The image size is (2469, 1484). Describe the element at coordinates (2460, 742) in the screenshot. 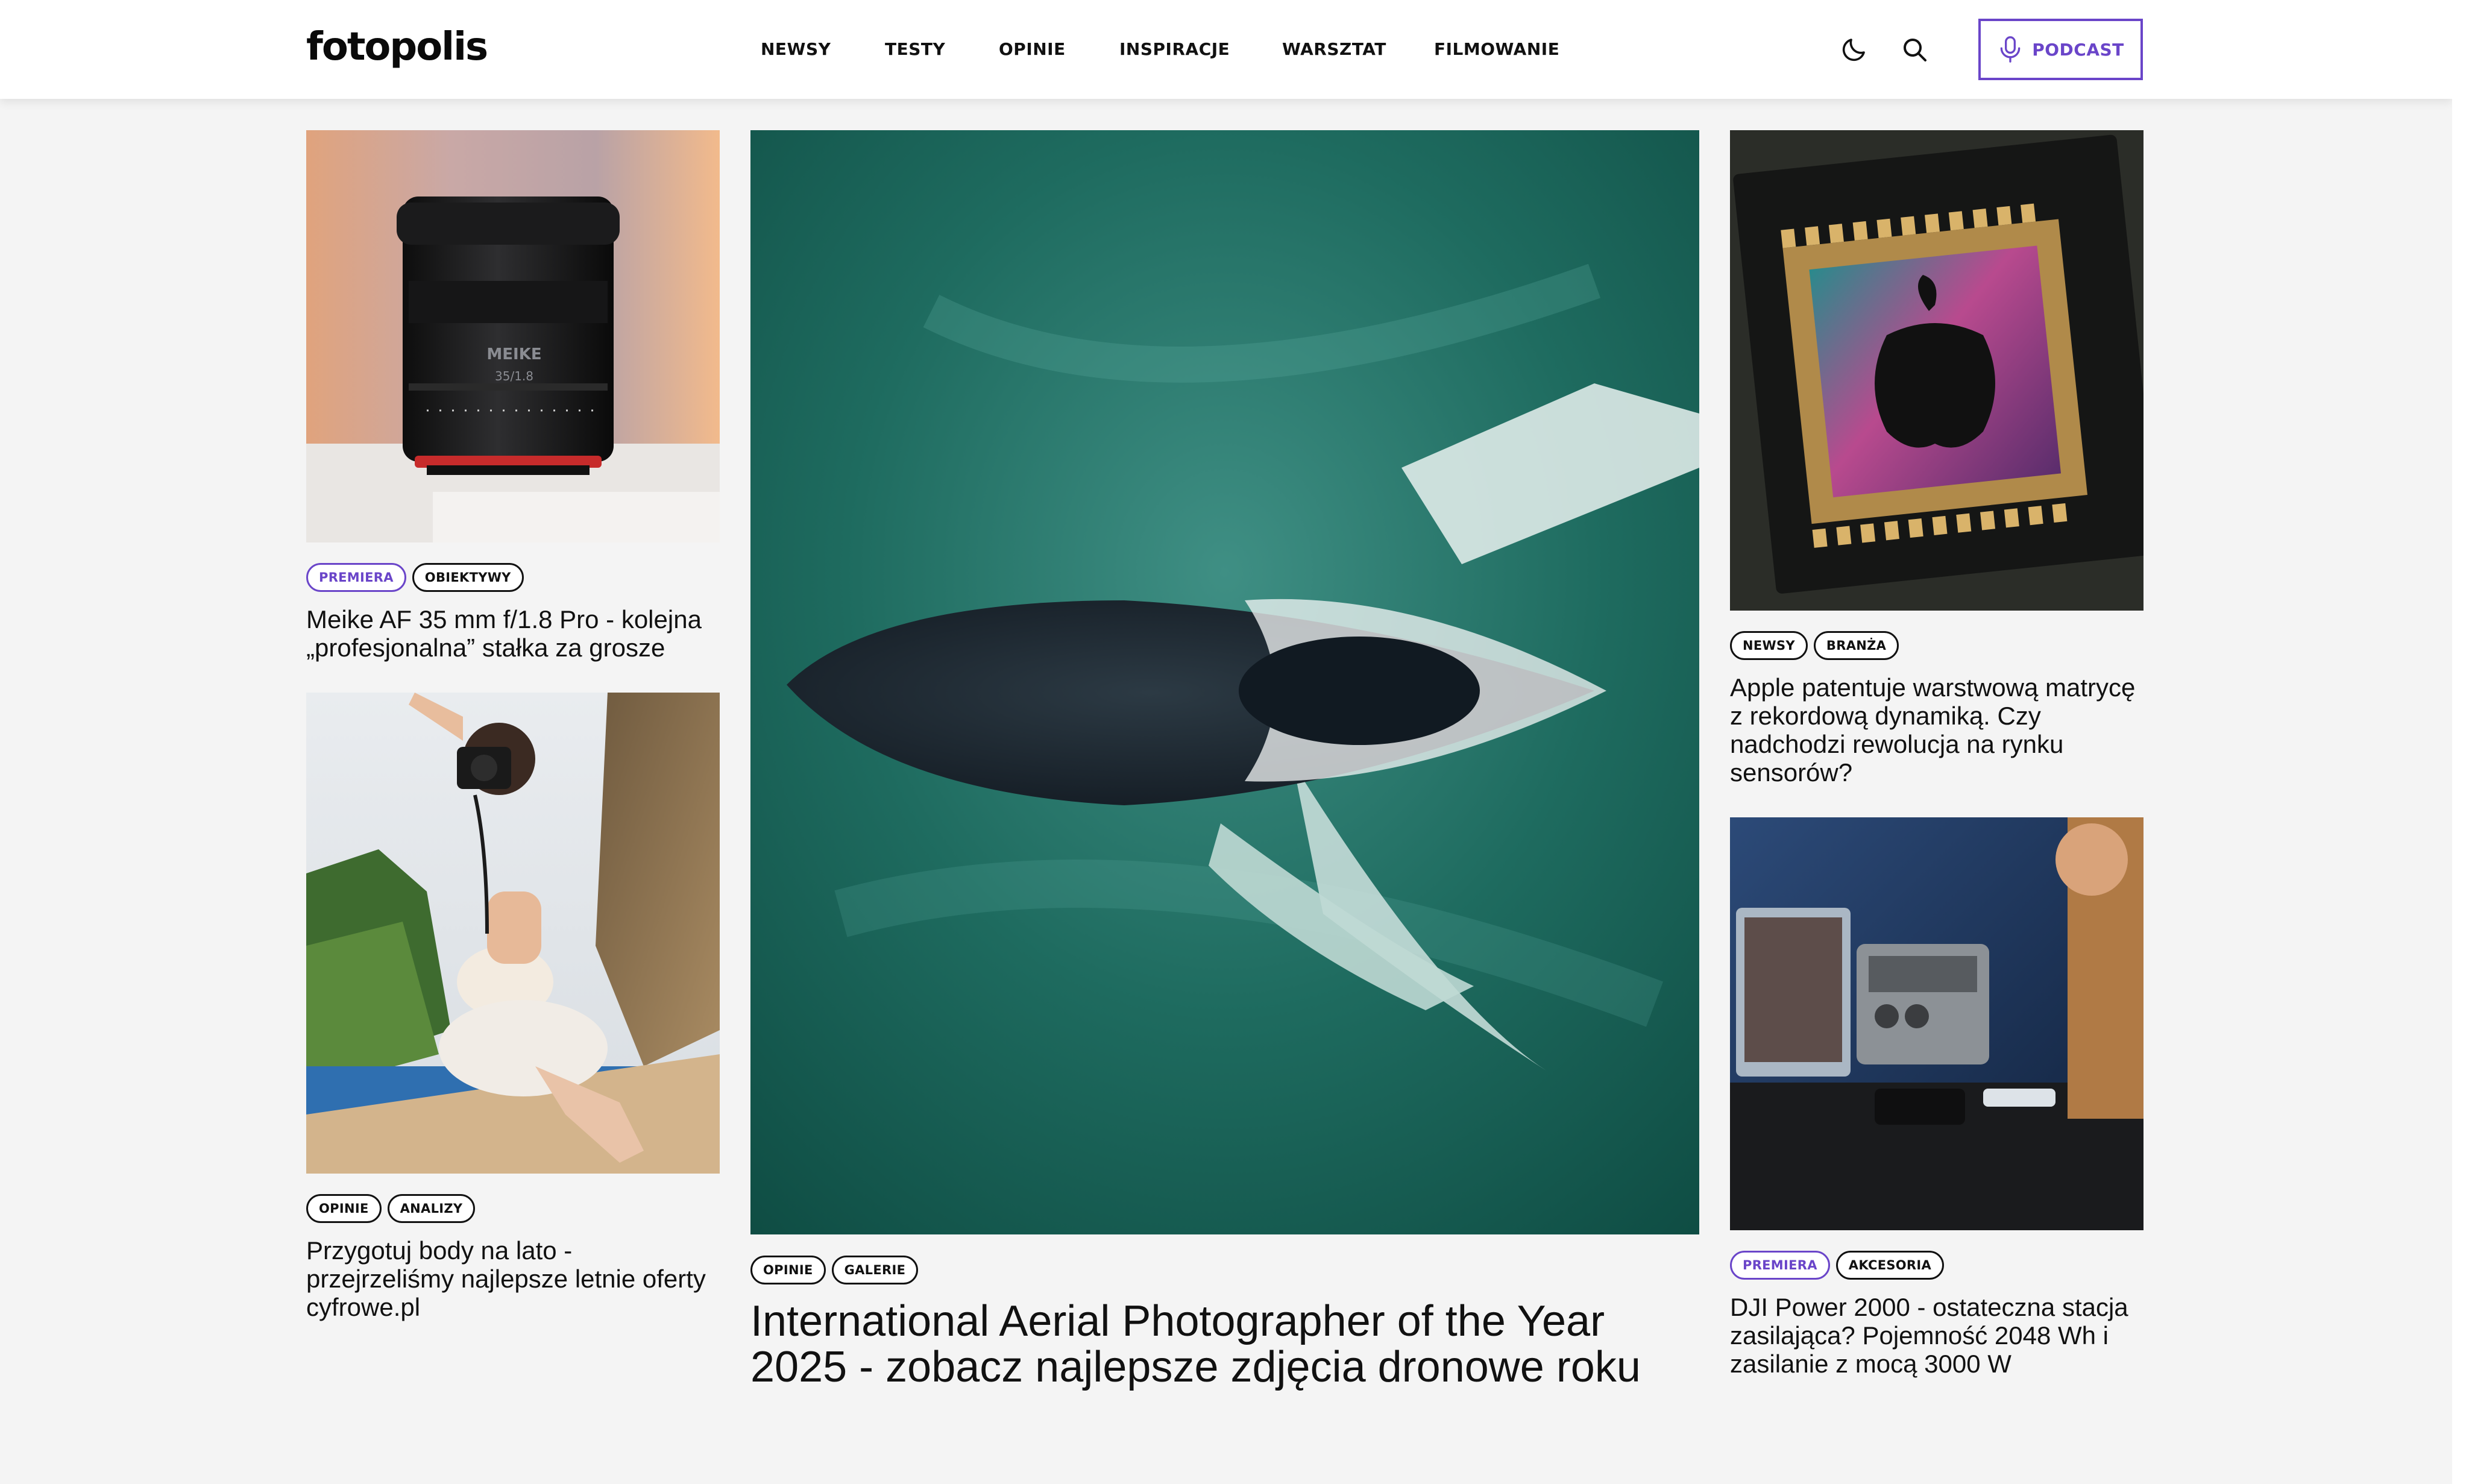

I see `page-edge` at that location.